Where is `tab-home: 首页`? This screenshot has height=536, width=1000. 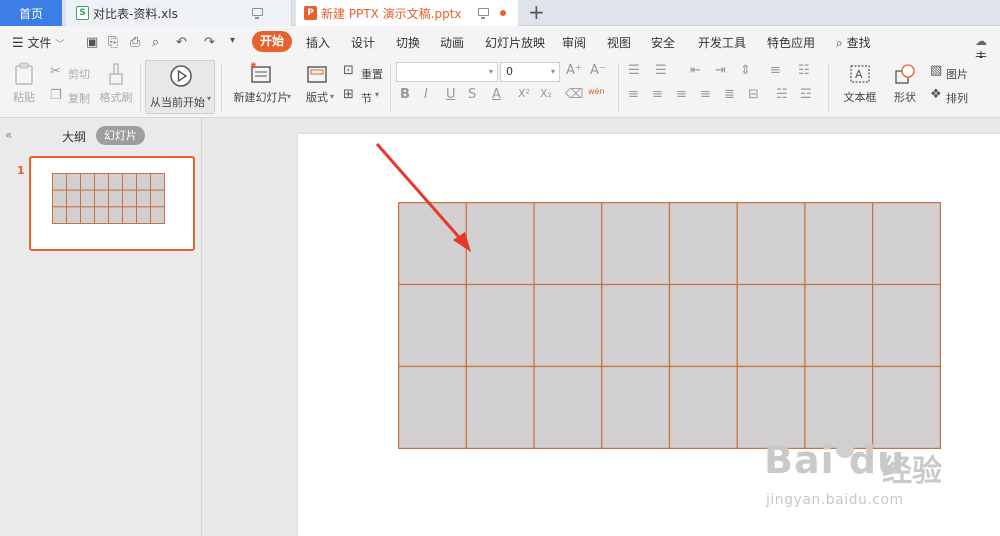
tab-home: 首页 is located at coordinates (31, 13).